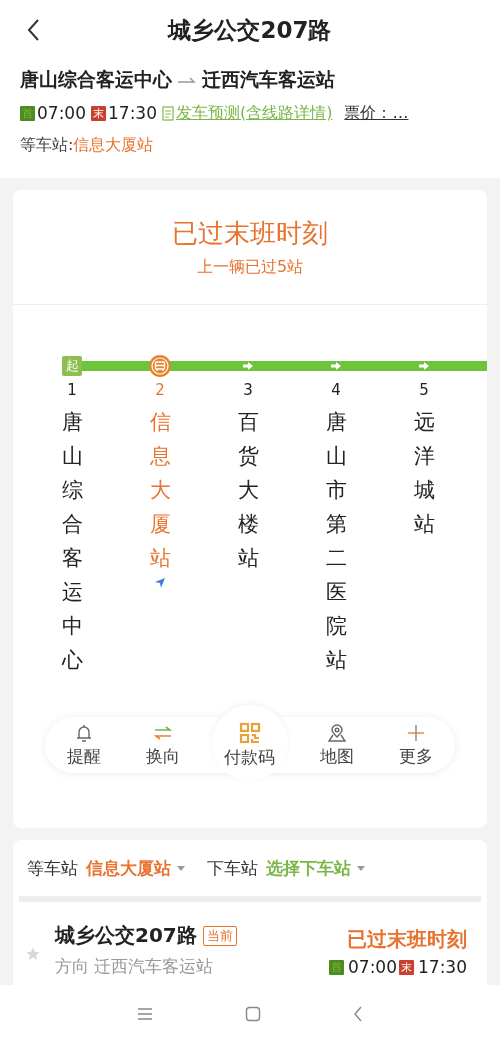 This screenshot has height=1043, width=500. Describe the element at coordinates (268, 79) in the screenshot. I see `destination-station: 迁西汽车客运站` at that location.